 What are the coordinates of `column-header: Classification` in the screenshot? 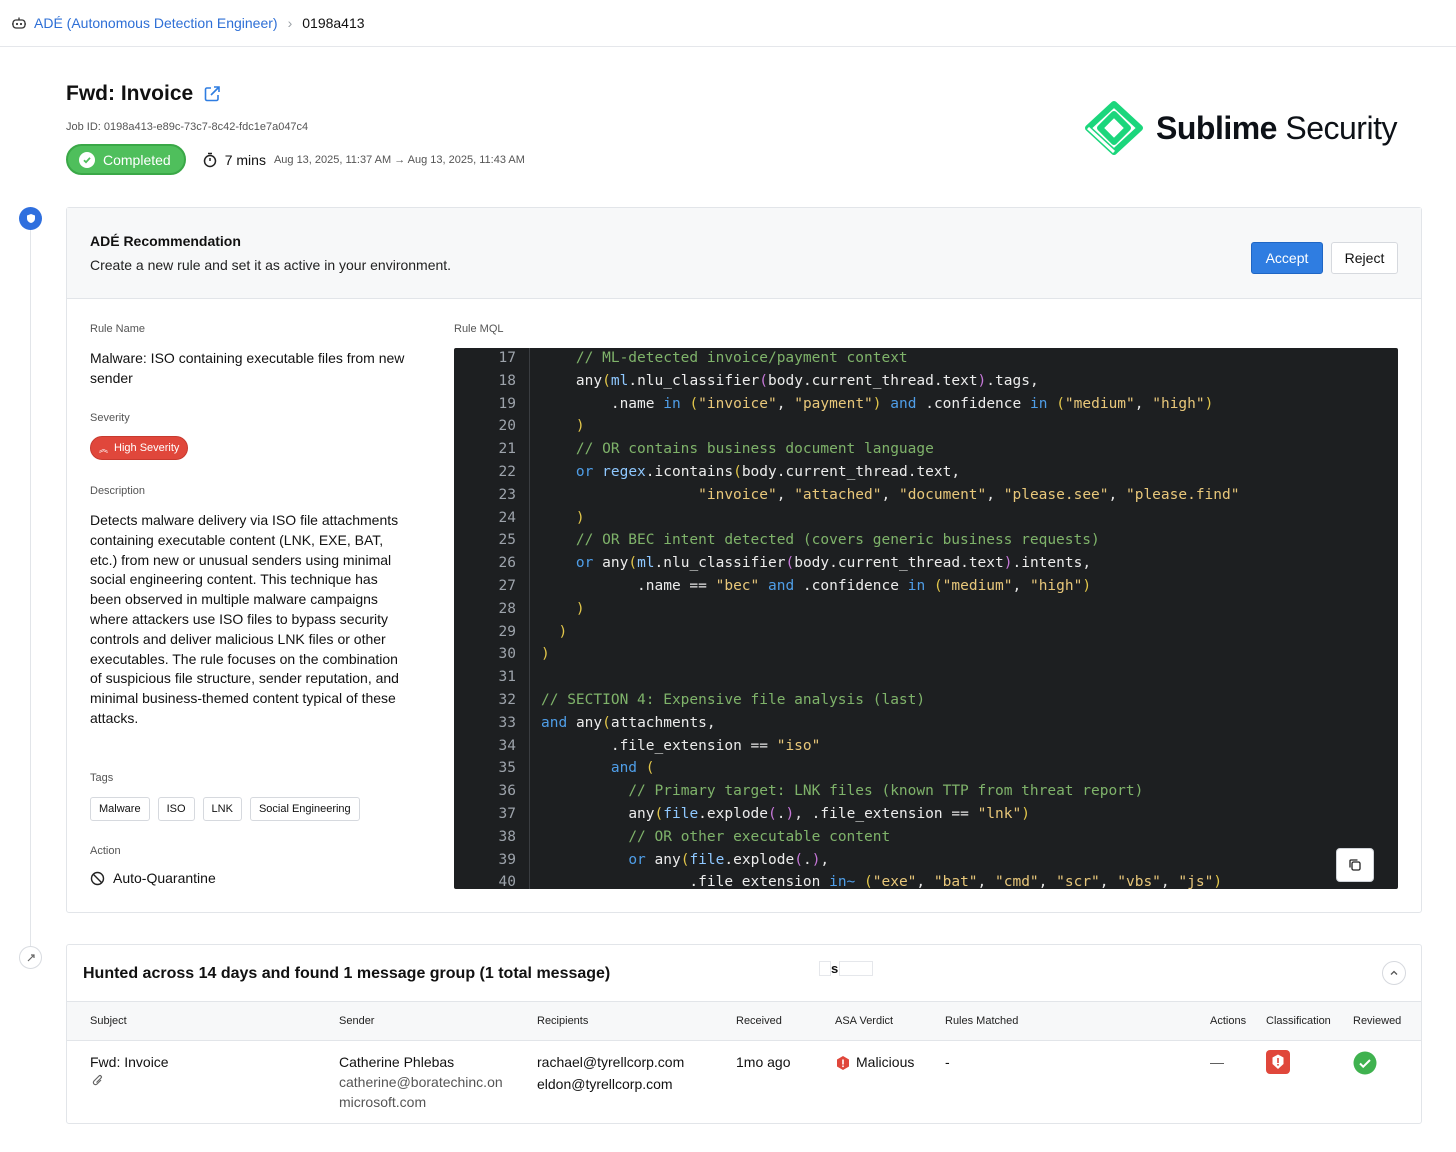 It's located at (1298, 1021).